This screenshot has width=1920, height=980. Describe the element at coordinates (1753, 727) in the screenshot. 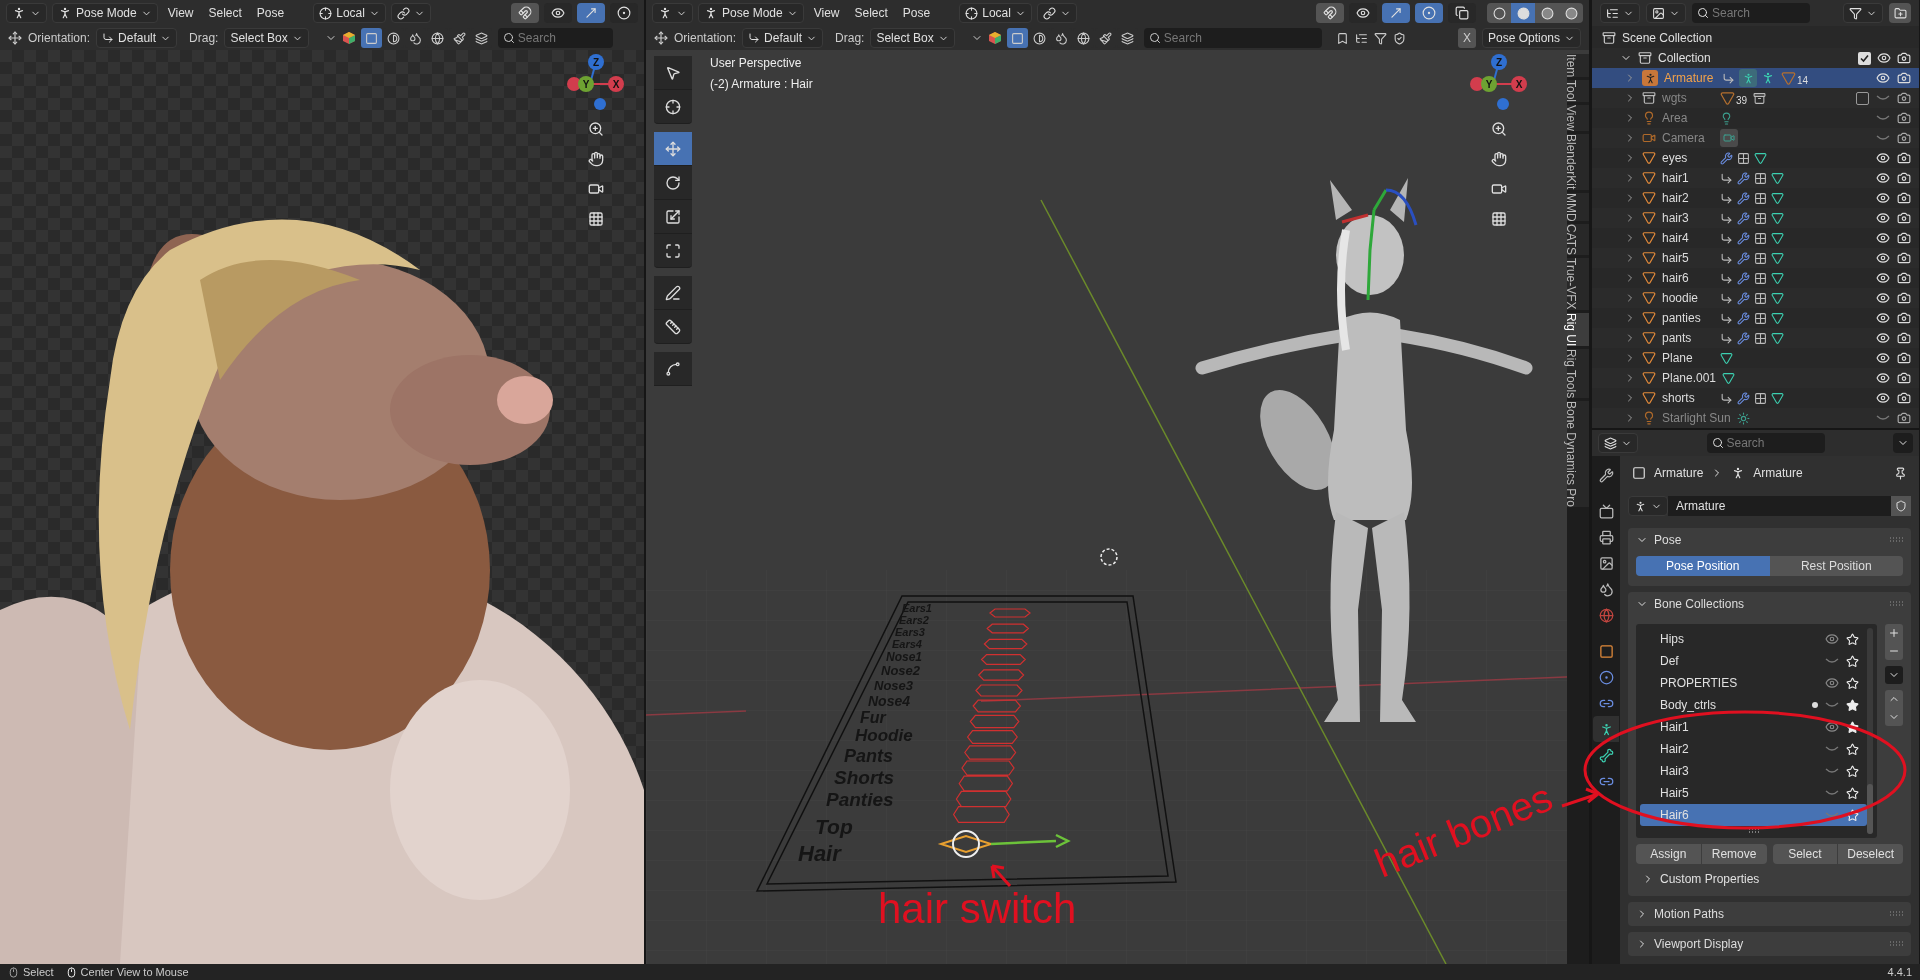

I see `list-row: Hair1` at that location.